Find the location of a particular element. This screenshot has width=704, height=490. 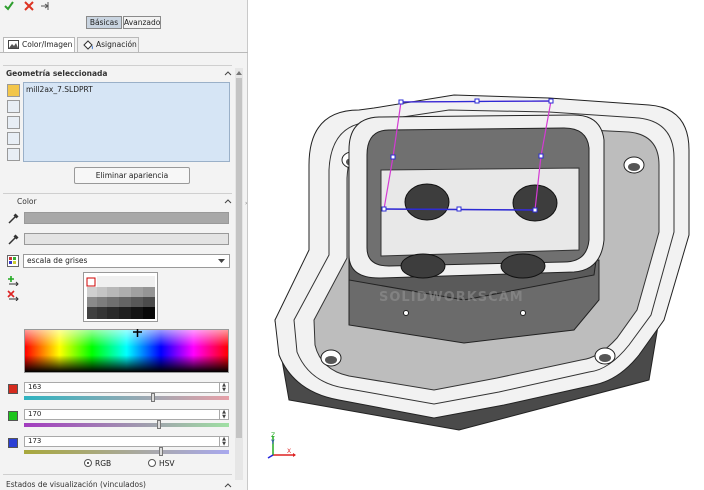

palette-dropdown-value: escala de grises is located at coordinates (57, 260).